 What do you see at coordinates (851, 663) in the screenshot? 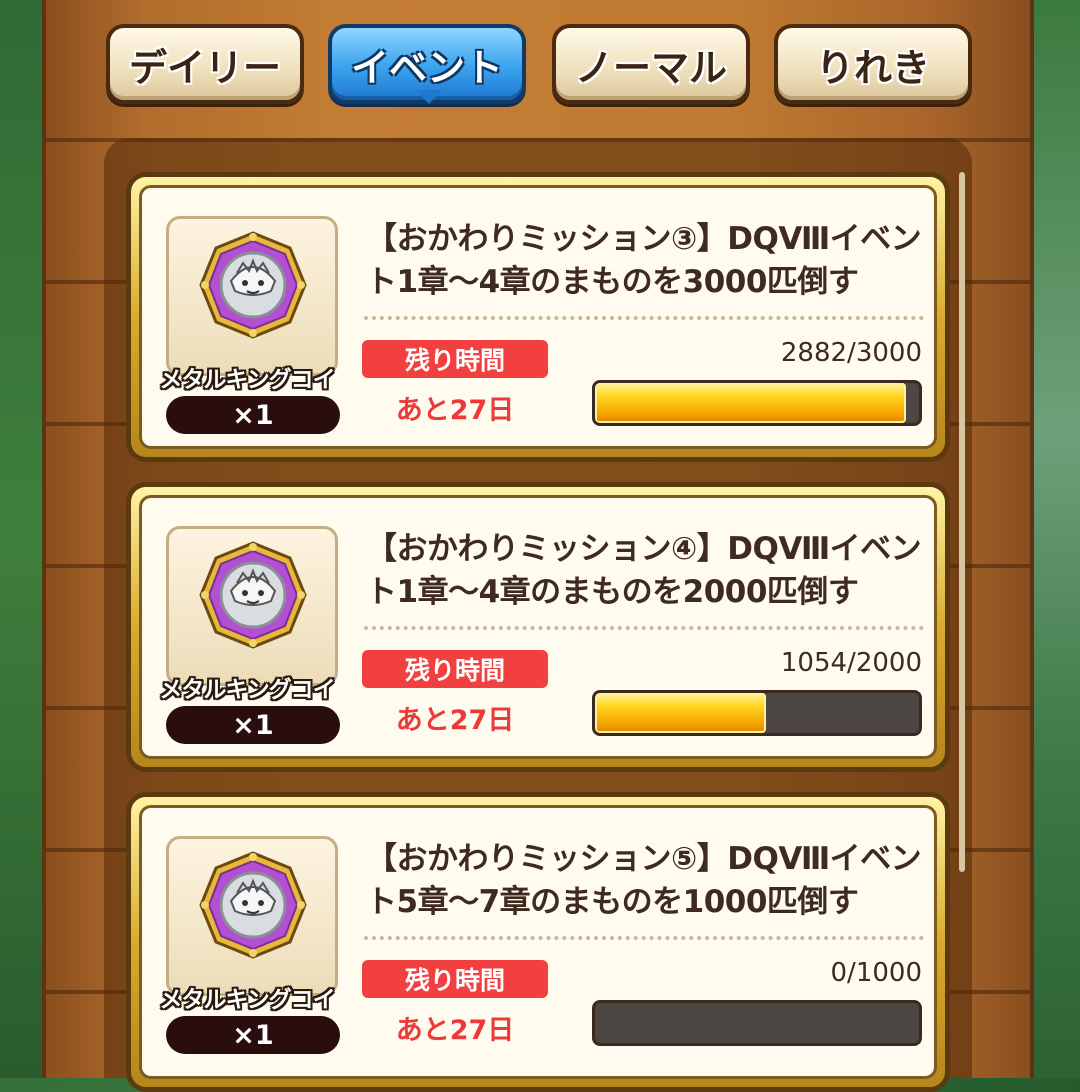
I see `progress-count: 1054/2000` at bounding box center [851, 663].